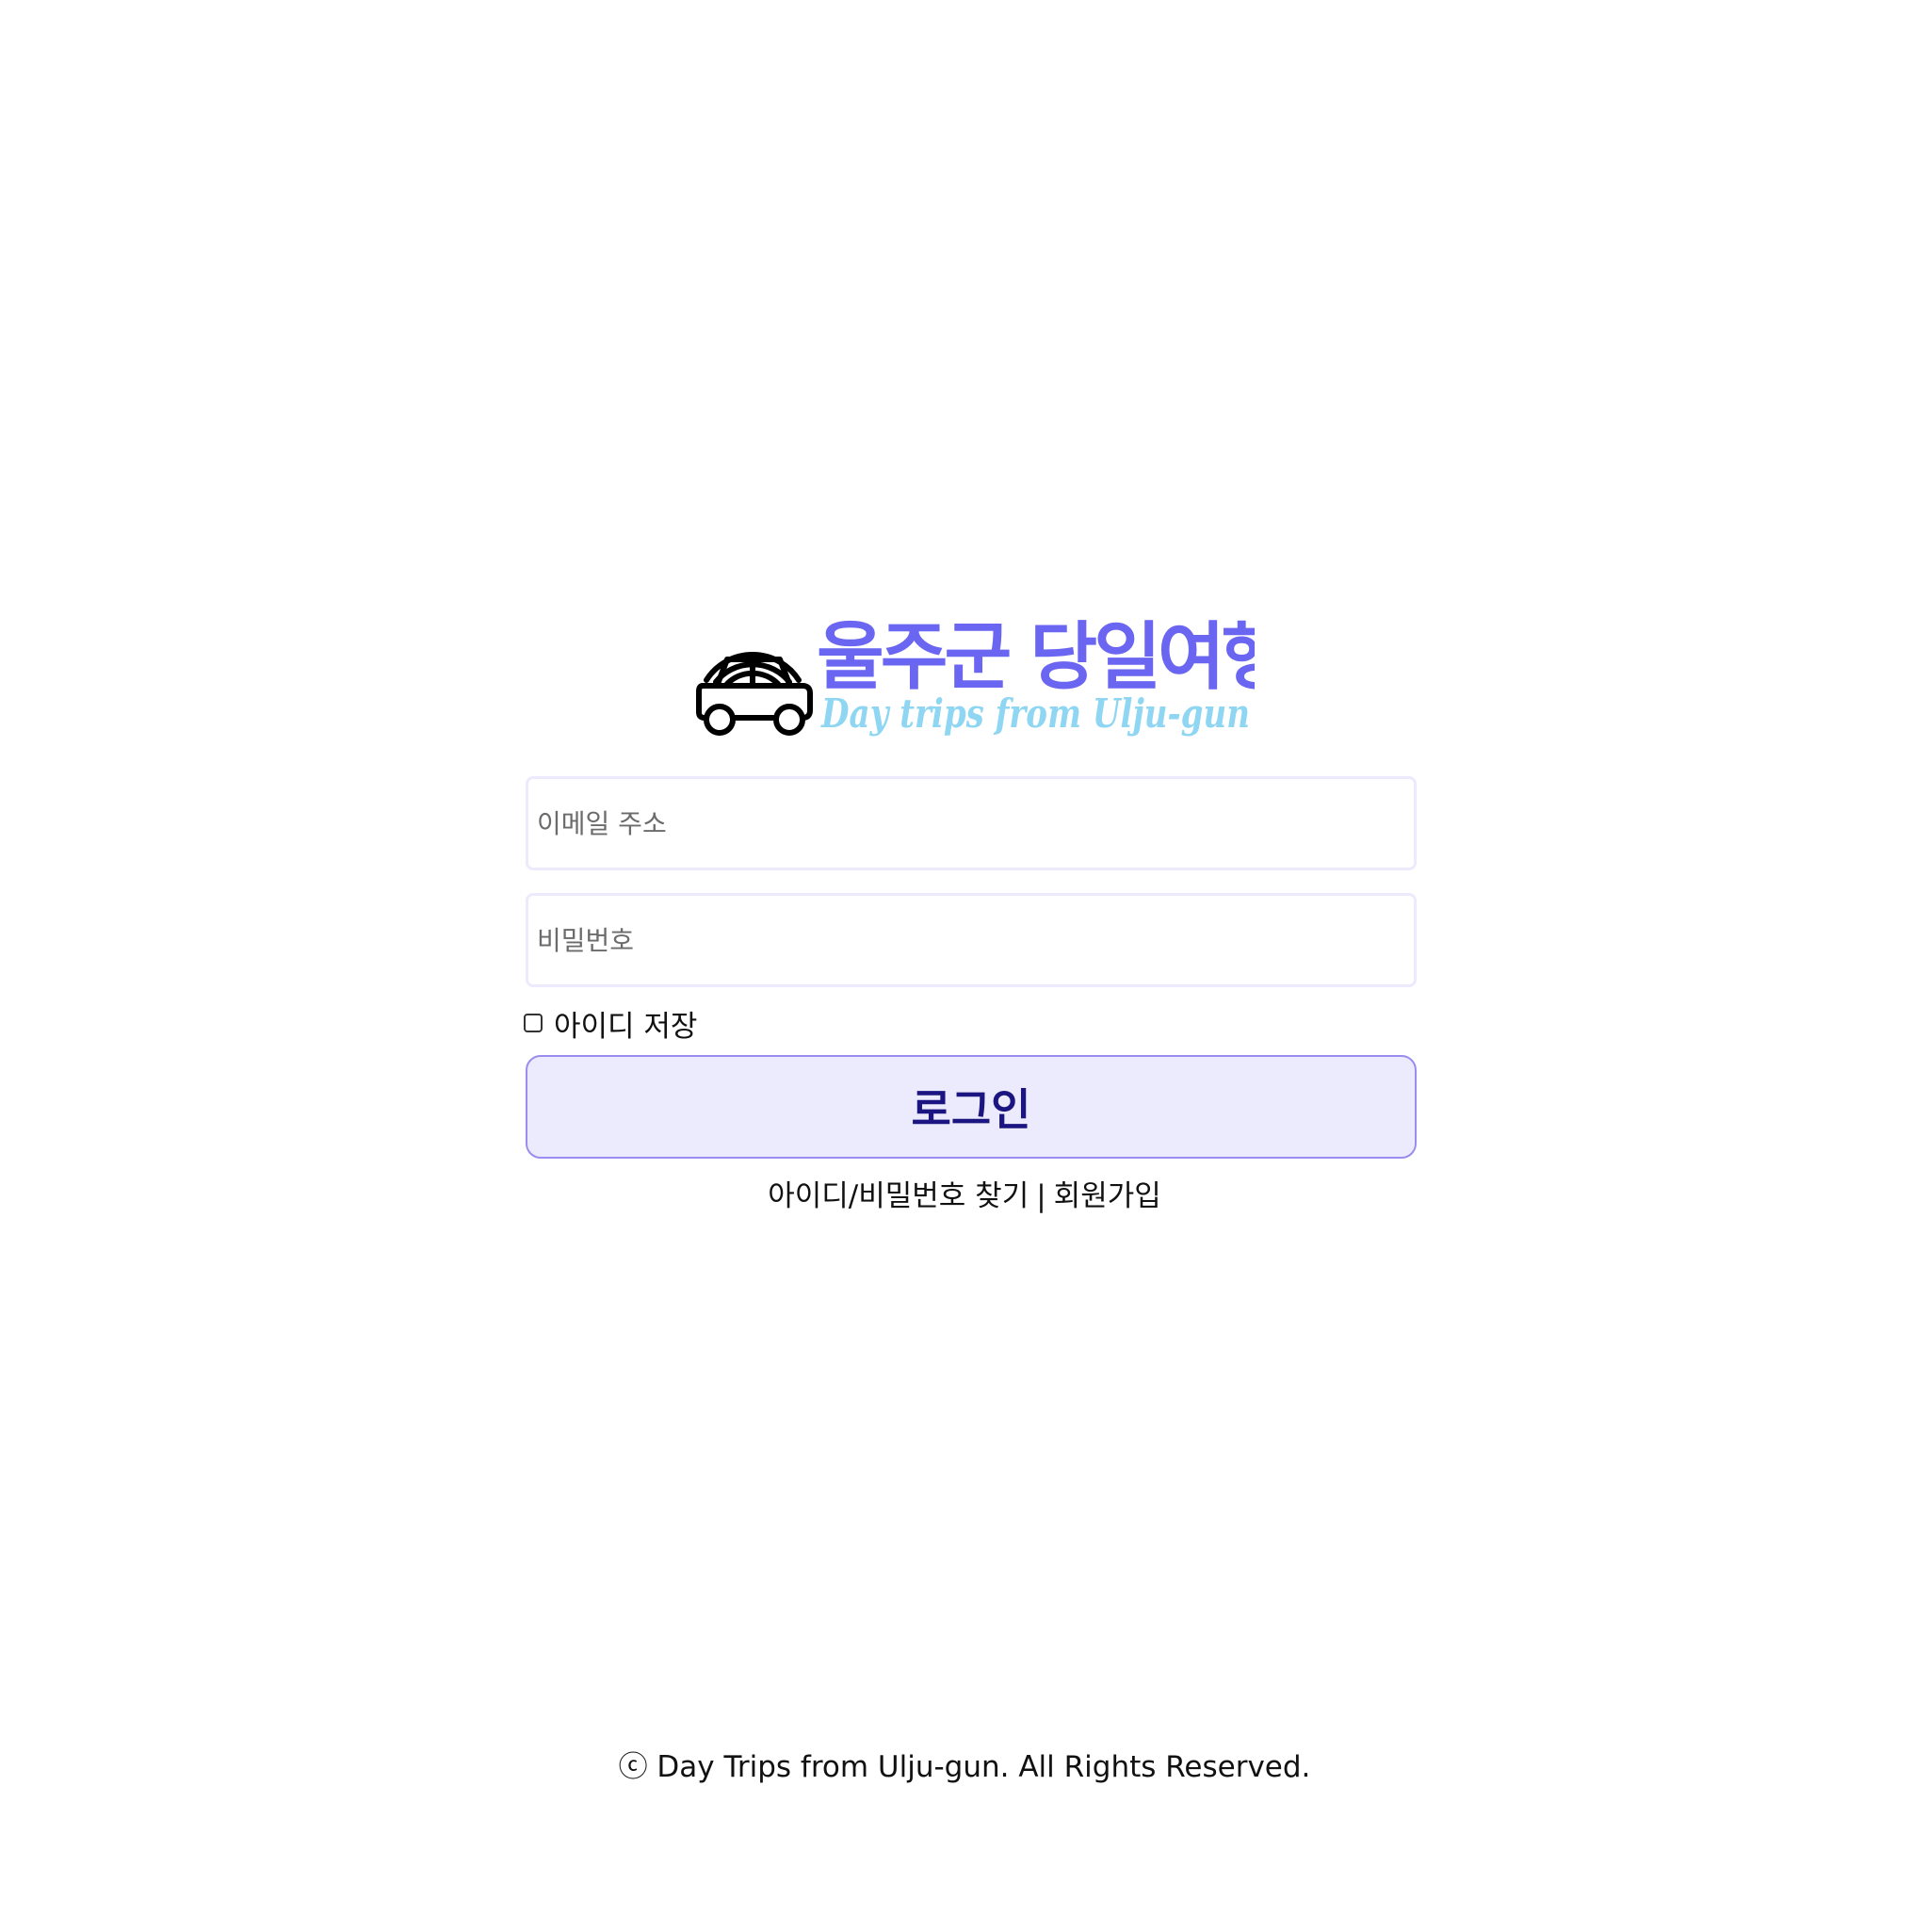 The width and height of the screenshot is (1929, 1932). Describe the element at coordinates (972, 823) in the screenshot. I see `email-field` at that location.